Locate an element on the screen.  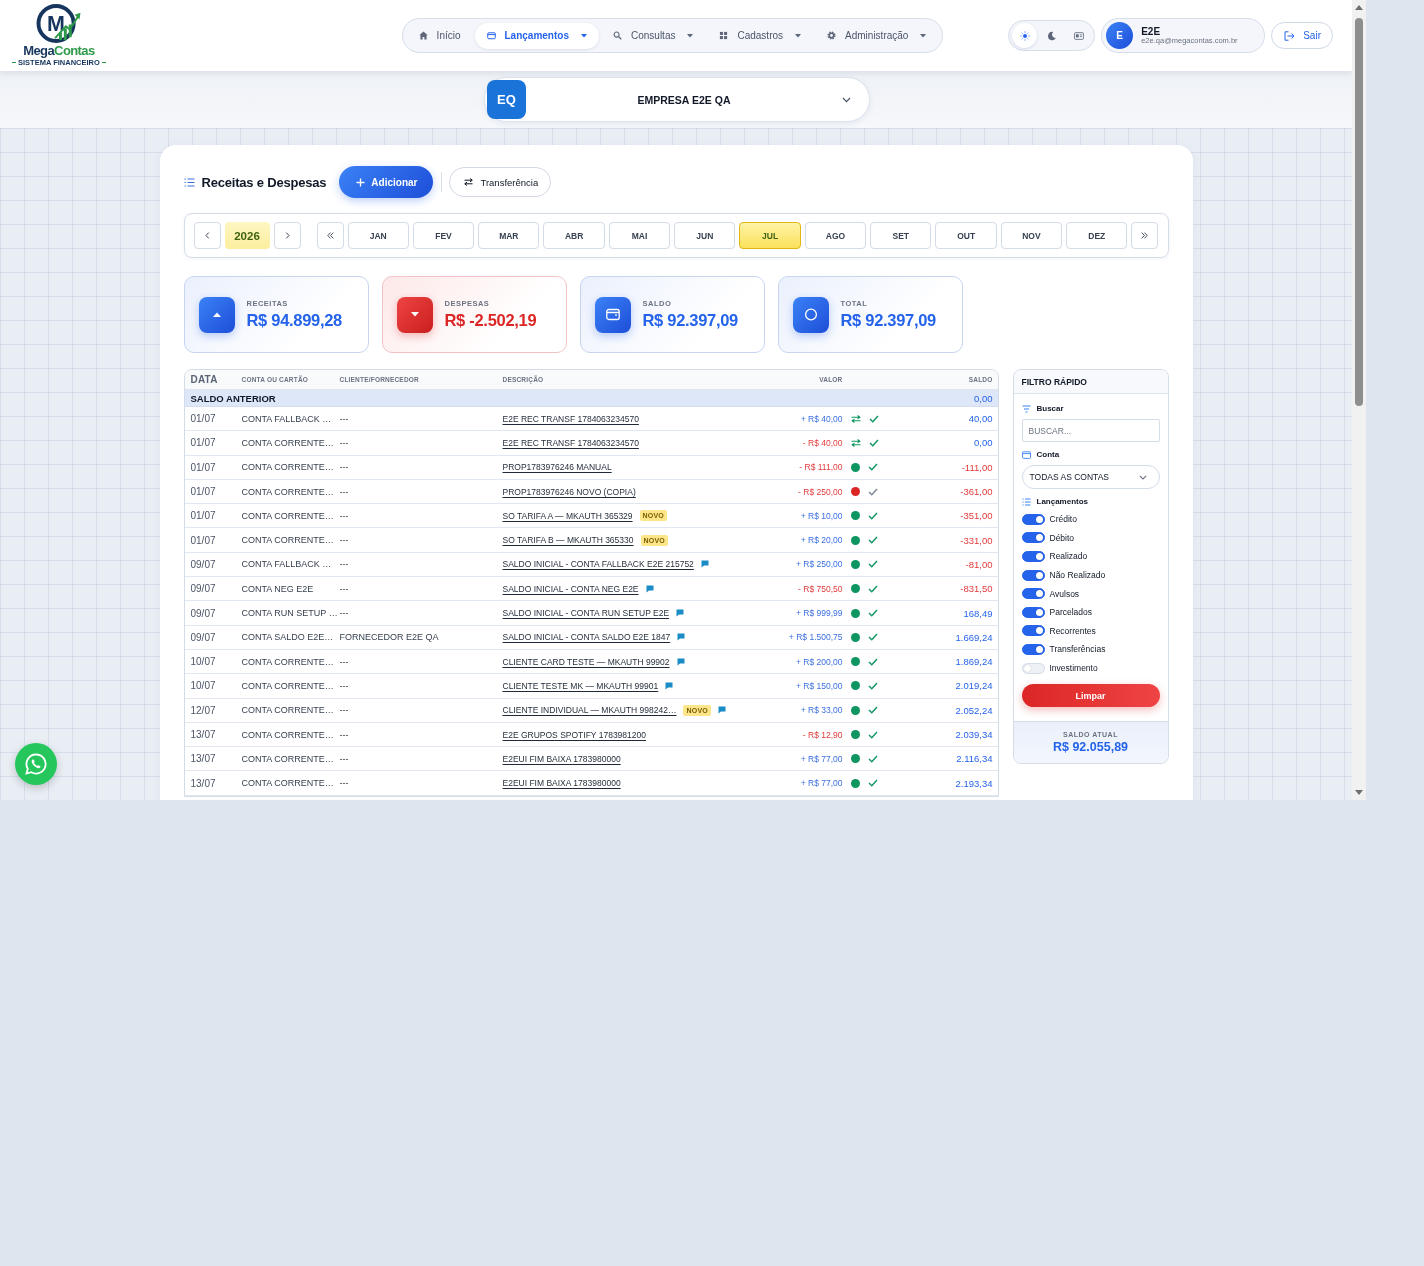
balance-cell: 2.193,34 is located at coordinates (974, 783).